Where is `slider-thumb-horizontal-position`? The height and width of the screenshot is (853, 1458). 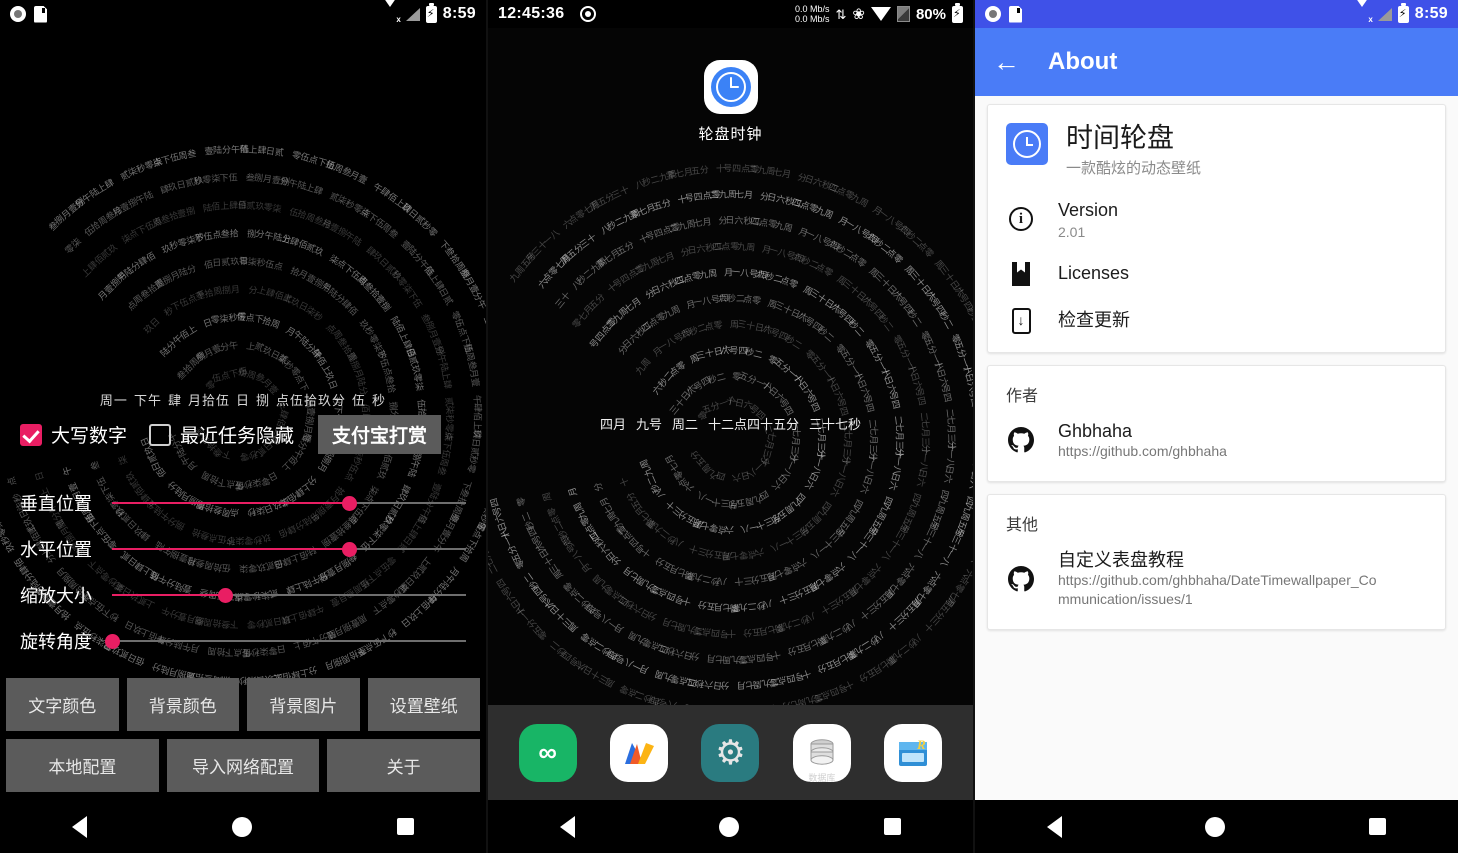 slider-thumb-horizontal-position is located at coordinates (350, 549).